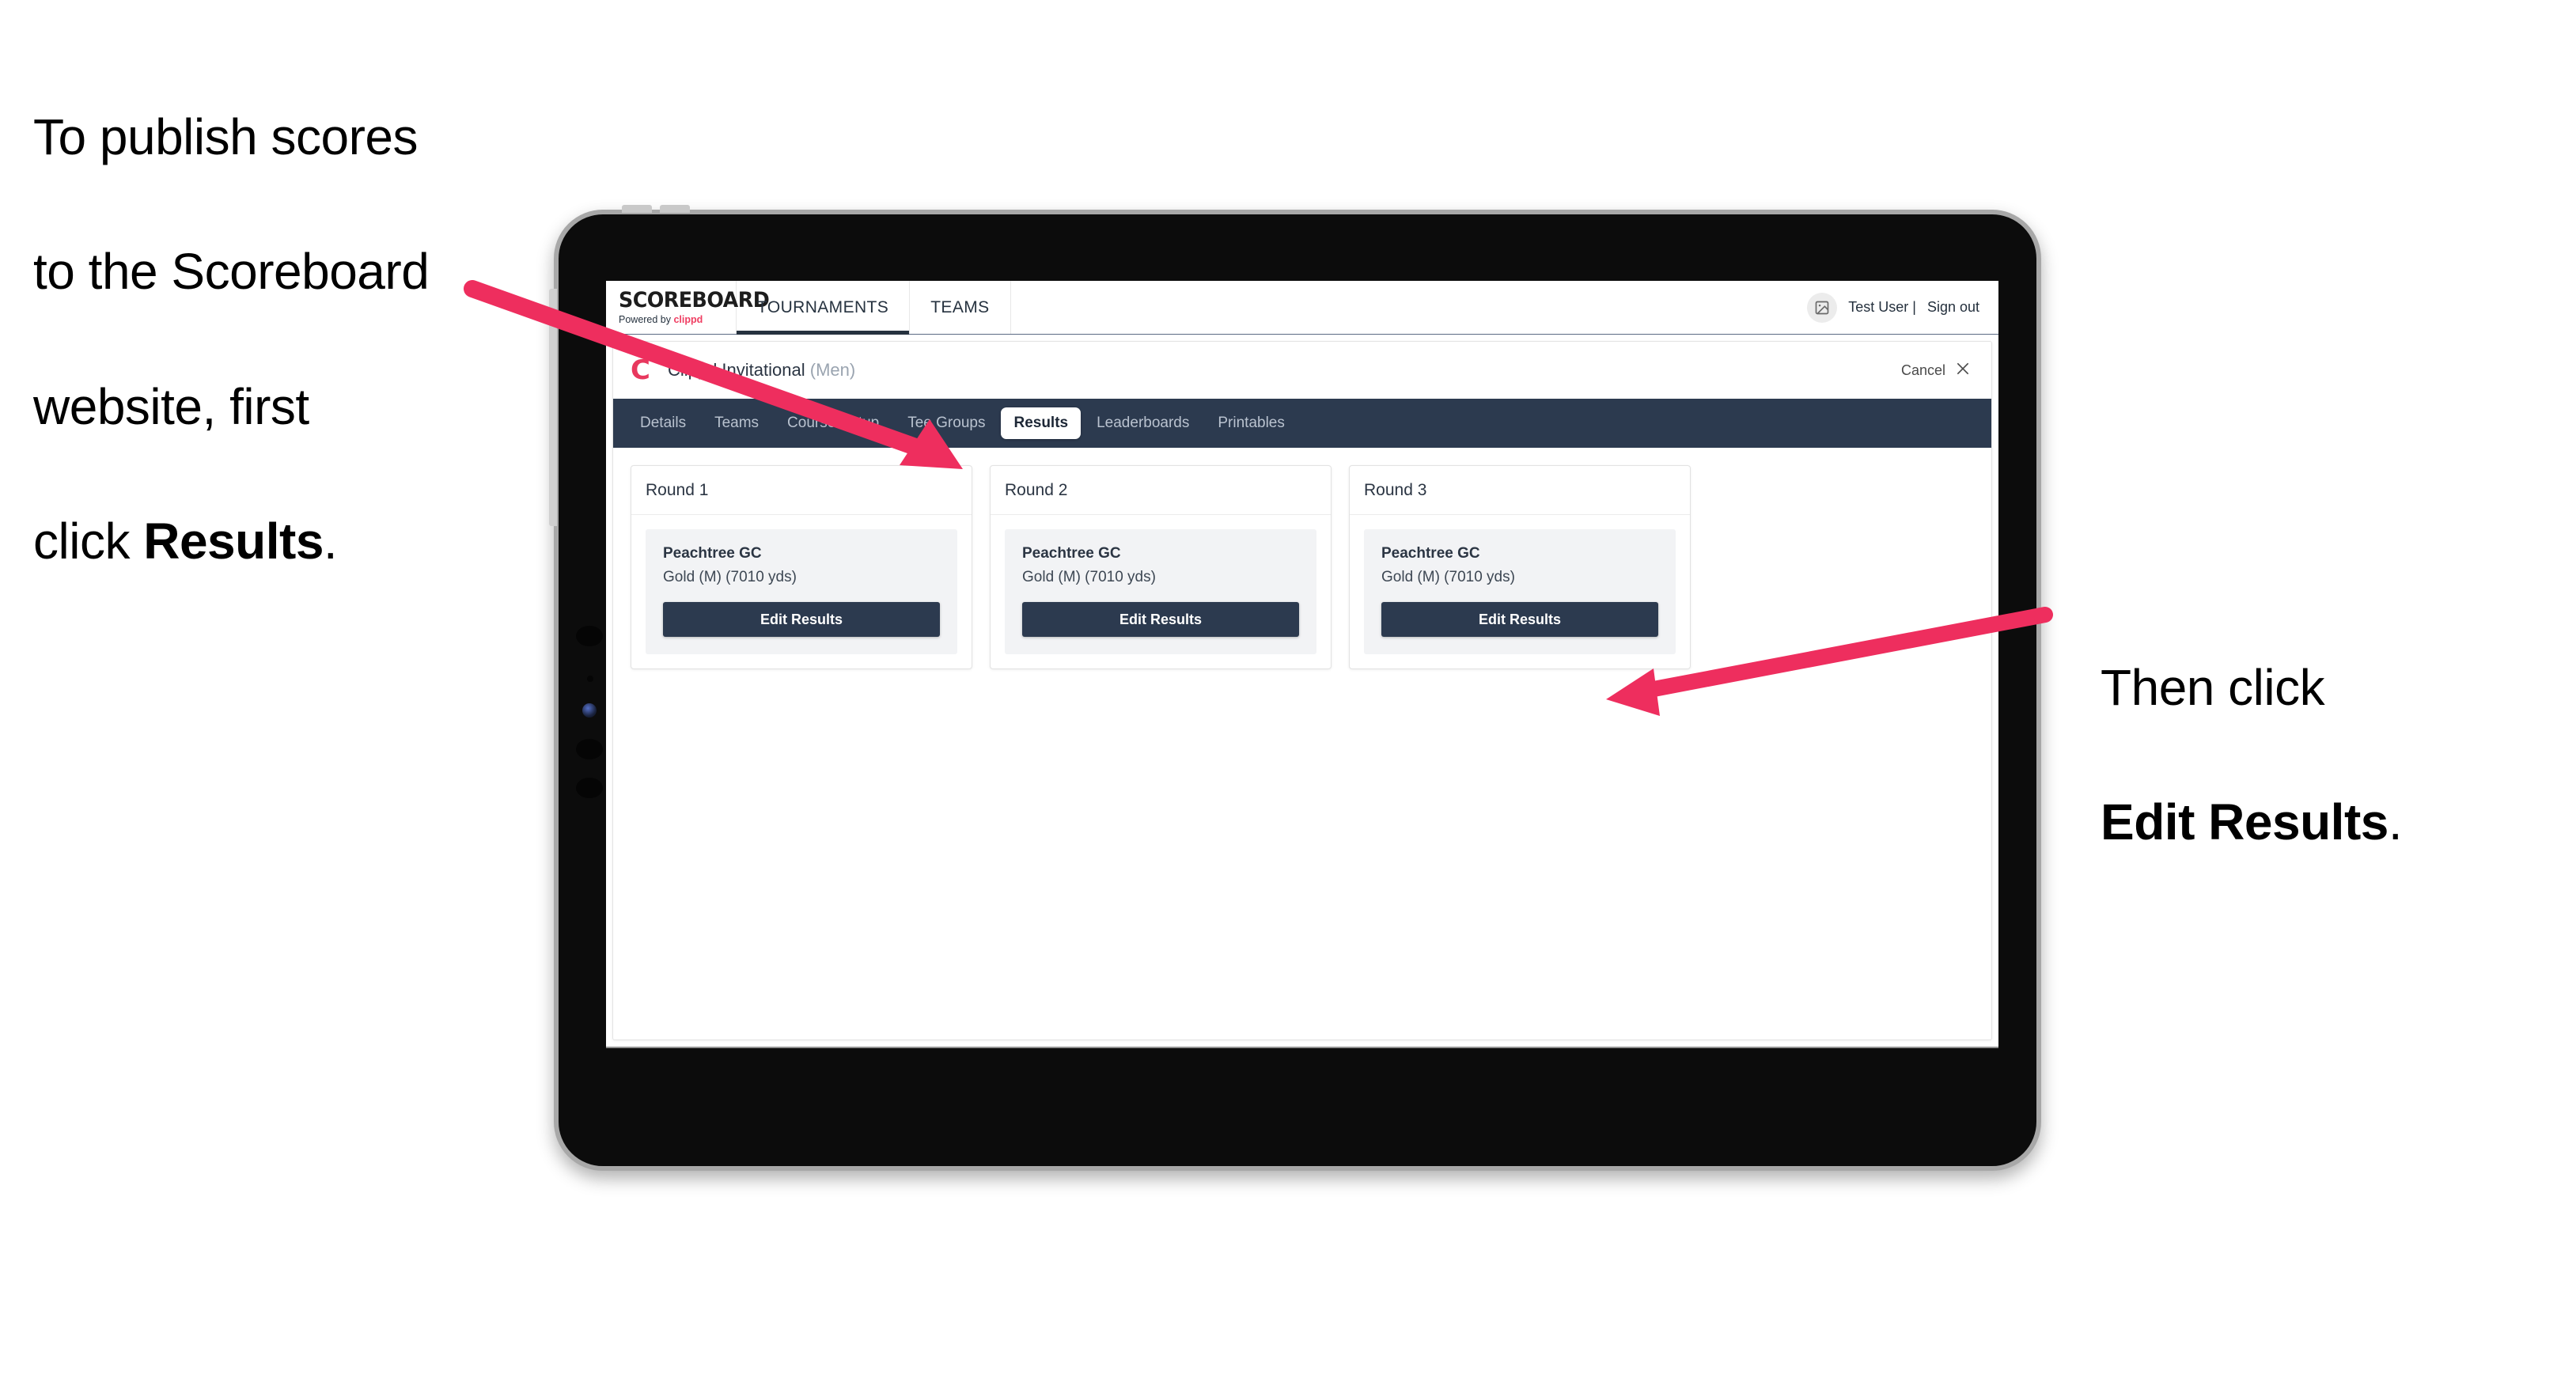 This screenshot has height=1386, width=2576. I want to click on tab-printables: Printables, so click(1251, 423).